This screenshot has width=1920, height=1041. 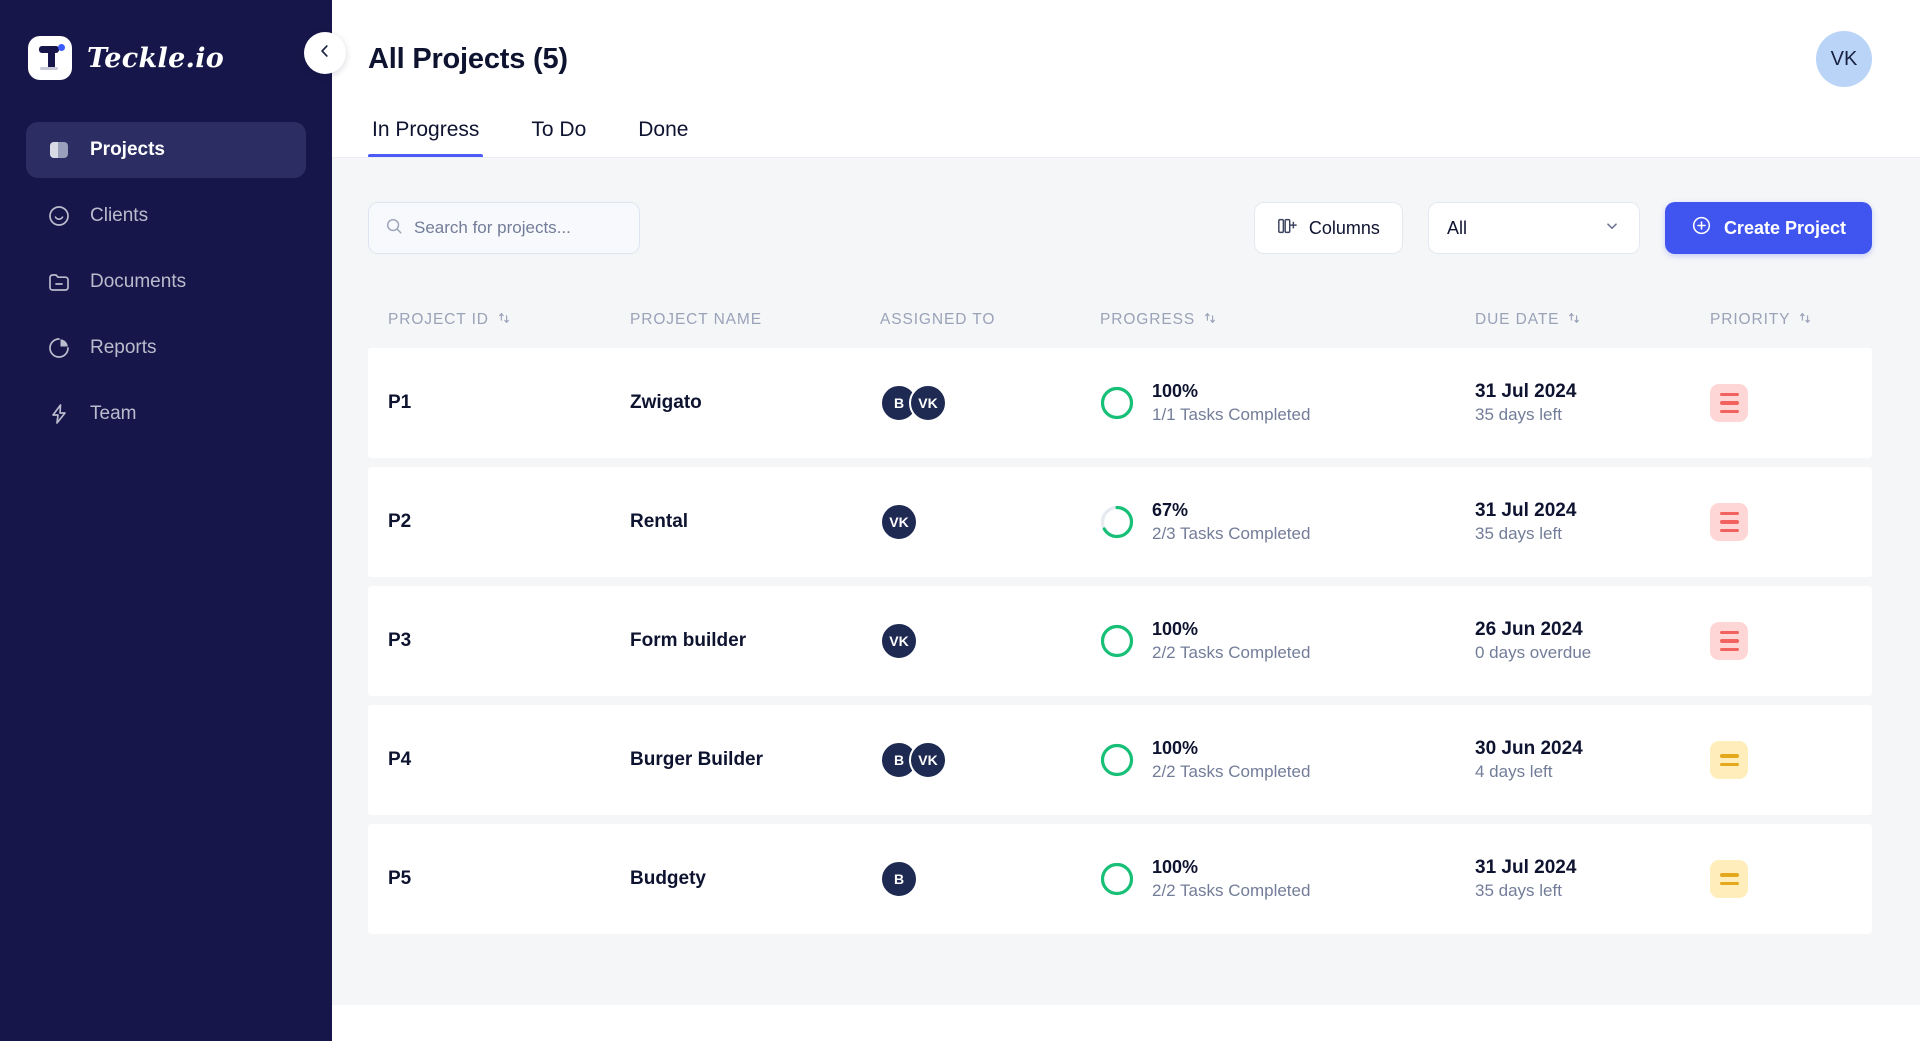 I want to click on tab-done: Done, so click(x=663, y=138).